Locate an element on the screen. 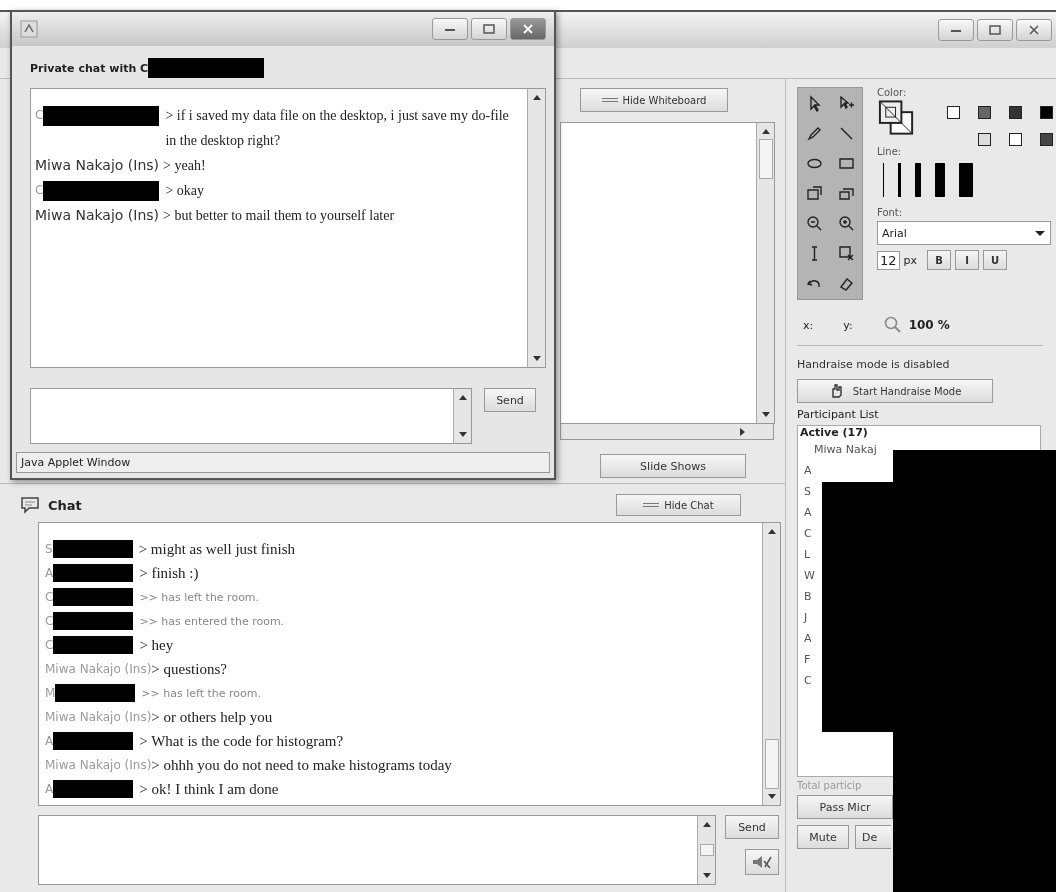 This screenshot has width=1056, height=892. font-dropdown: Arial is located at coordinates (964, 233).